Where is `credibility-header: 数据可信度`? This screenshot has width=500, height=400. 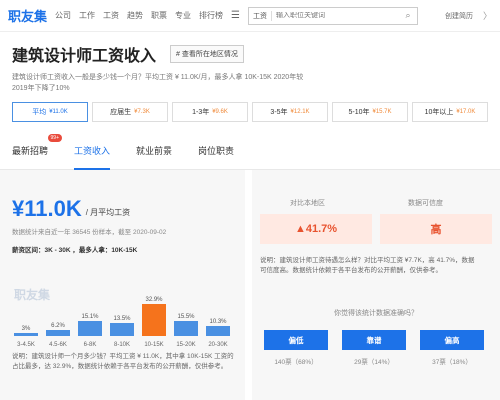 credibility-header: 数据可信度 is located at coordinates (425, 203).